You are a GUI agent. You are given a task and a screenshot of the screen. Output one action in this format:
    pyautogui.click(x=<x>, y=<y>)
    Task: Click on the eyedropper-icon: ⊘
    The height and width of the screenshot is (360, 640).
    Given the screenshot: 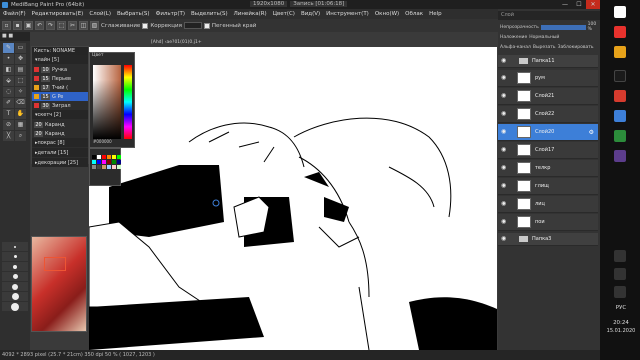 What is the action you would take?
    pyautogui.click(x=8, y=125)
    